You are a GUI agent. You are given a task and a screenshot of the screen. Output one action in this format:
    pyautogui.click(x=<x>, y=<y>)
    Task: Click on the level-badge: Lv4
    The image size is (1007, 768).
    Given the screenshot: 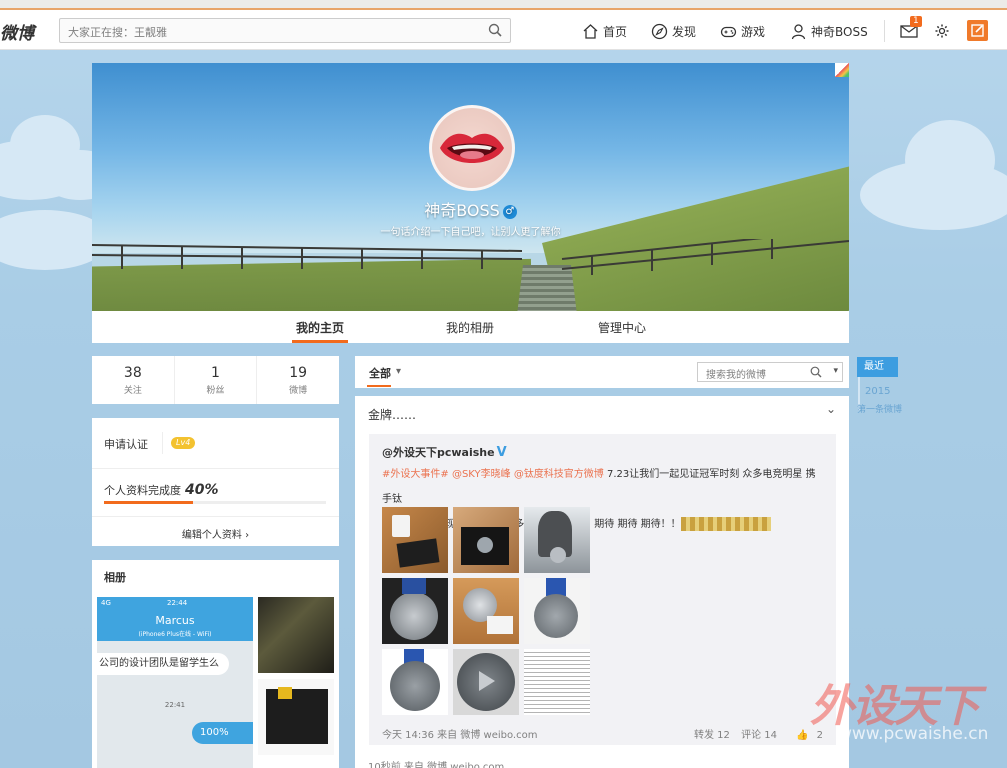 What is the action you would take?
    pyautogui.click(x=183, y=443)
    